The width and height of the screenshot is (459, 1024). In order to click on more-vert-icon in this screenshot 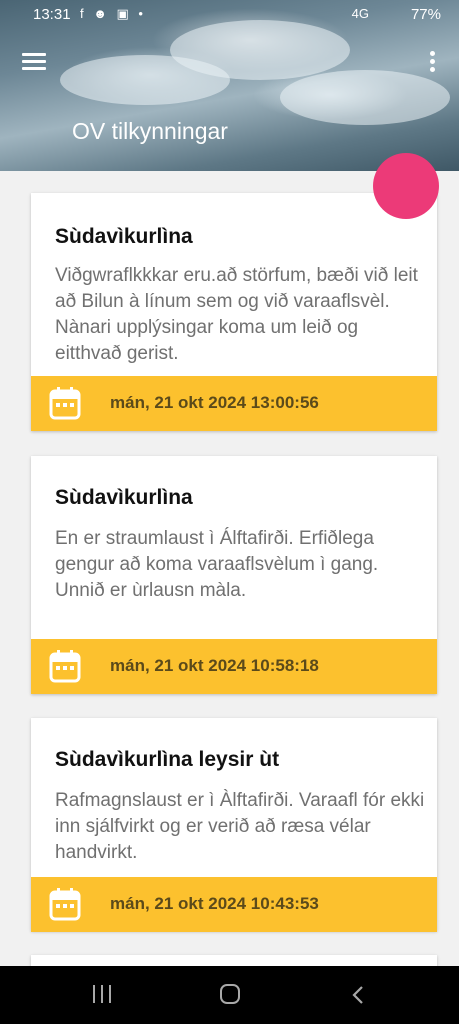, I will do `click(432, 62)`.